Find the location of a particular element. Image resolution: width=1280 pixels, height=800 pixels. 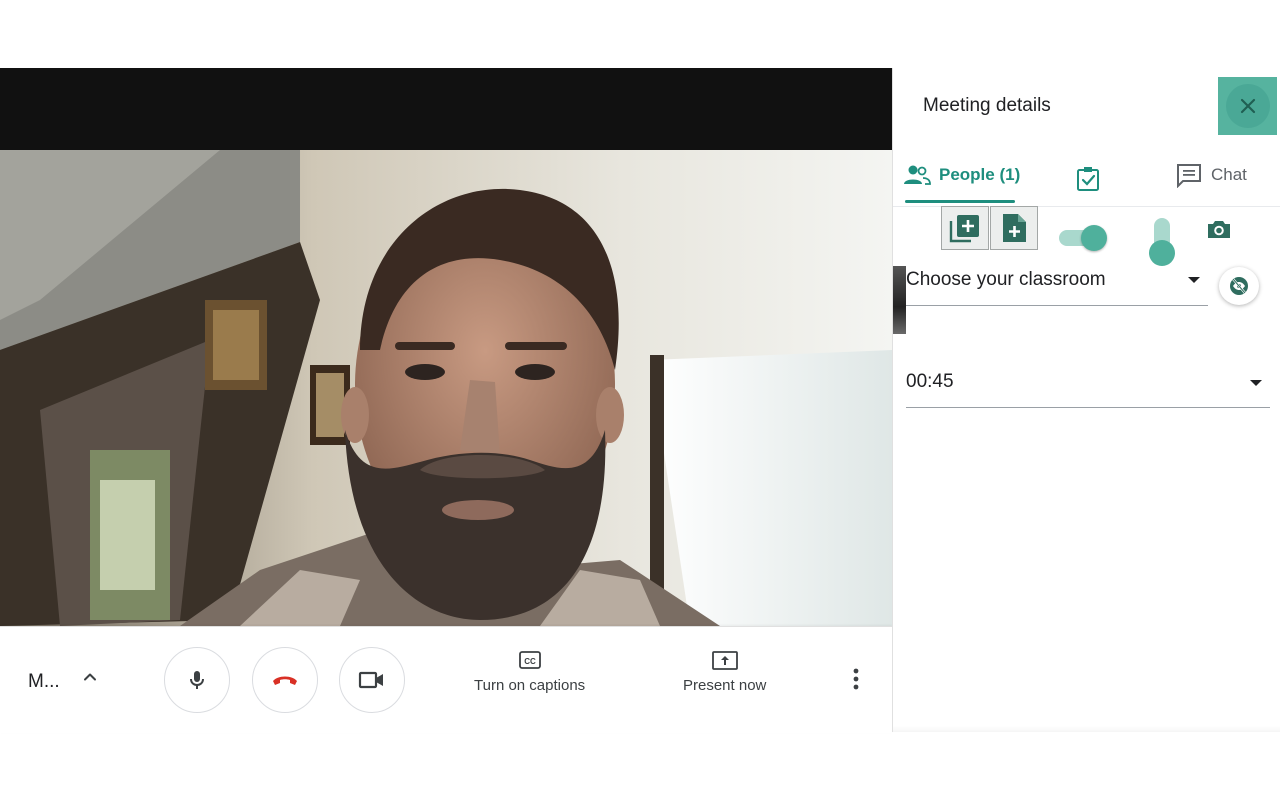

present-screen-icon is located at coordinates (724, 660).